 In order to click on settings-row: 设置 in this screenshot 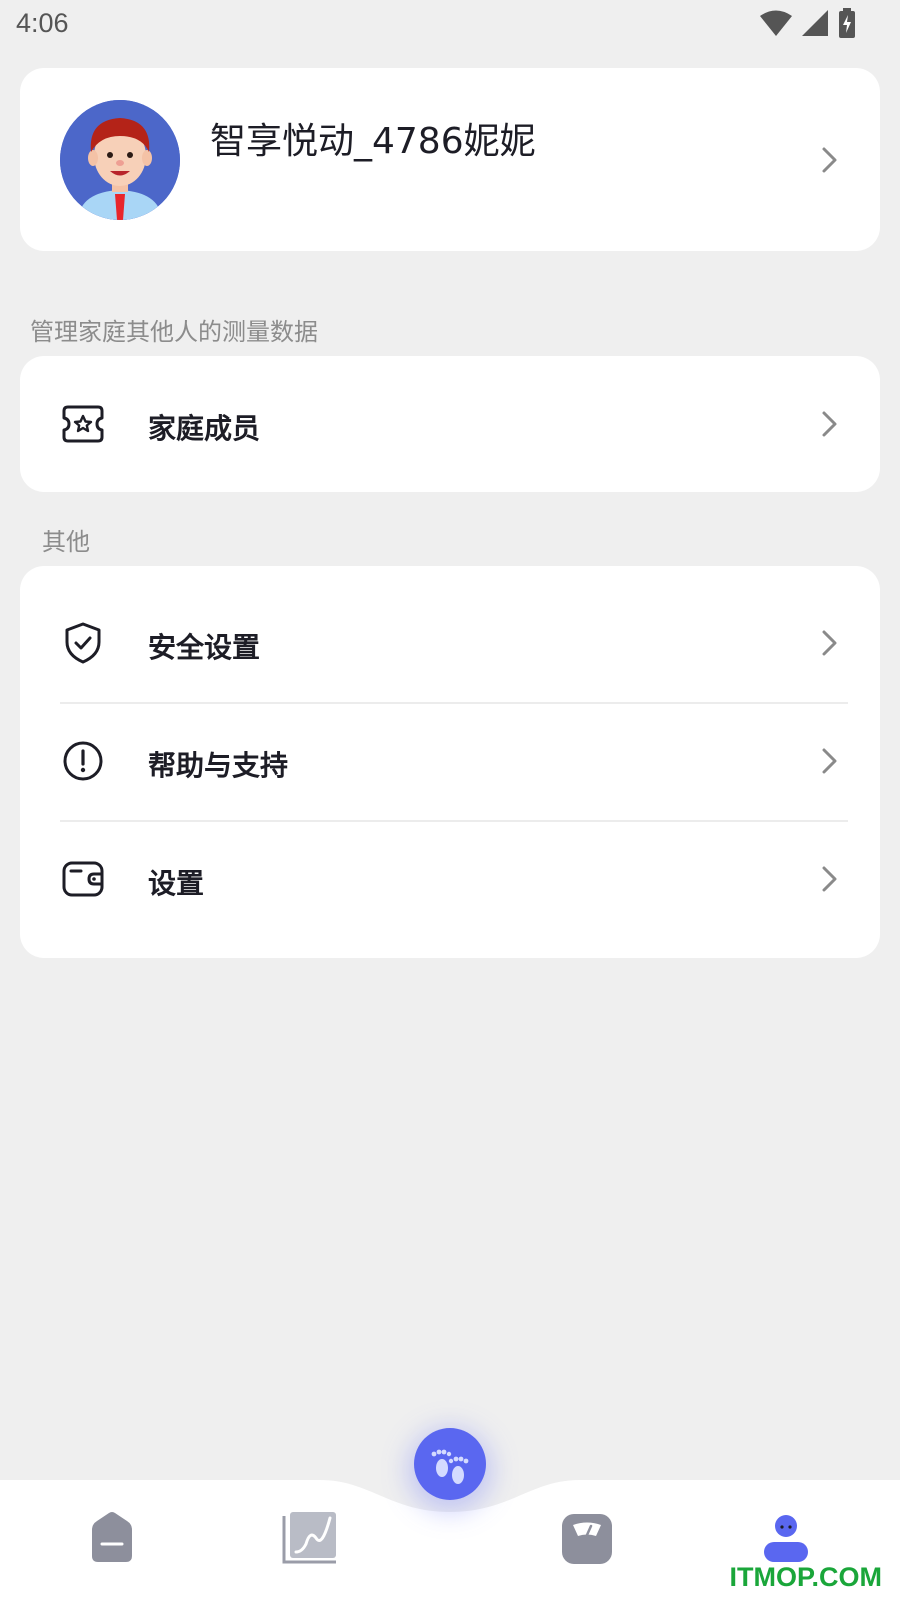, I will do `click(450, 879)`.